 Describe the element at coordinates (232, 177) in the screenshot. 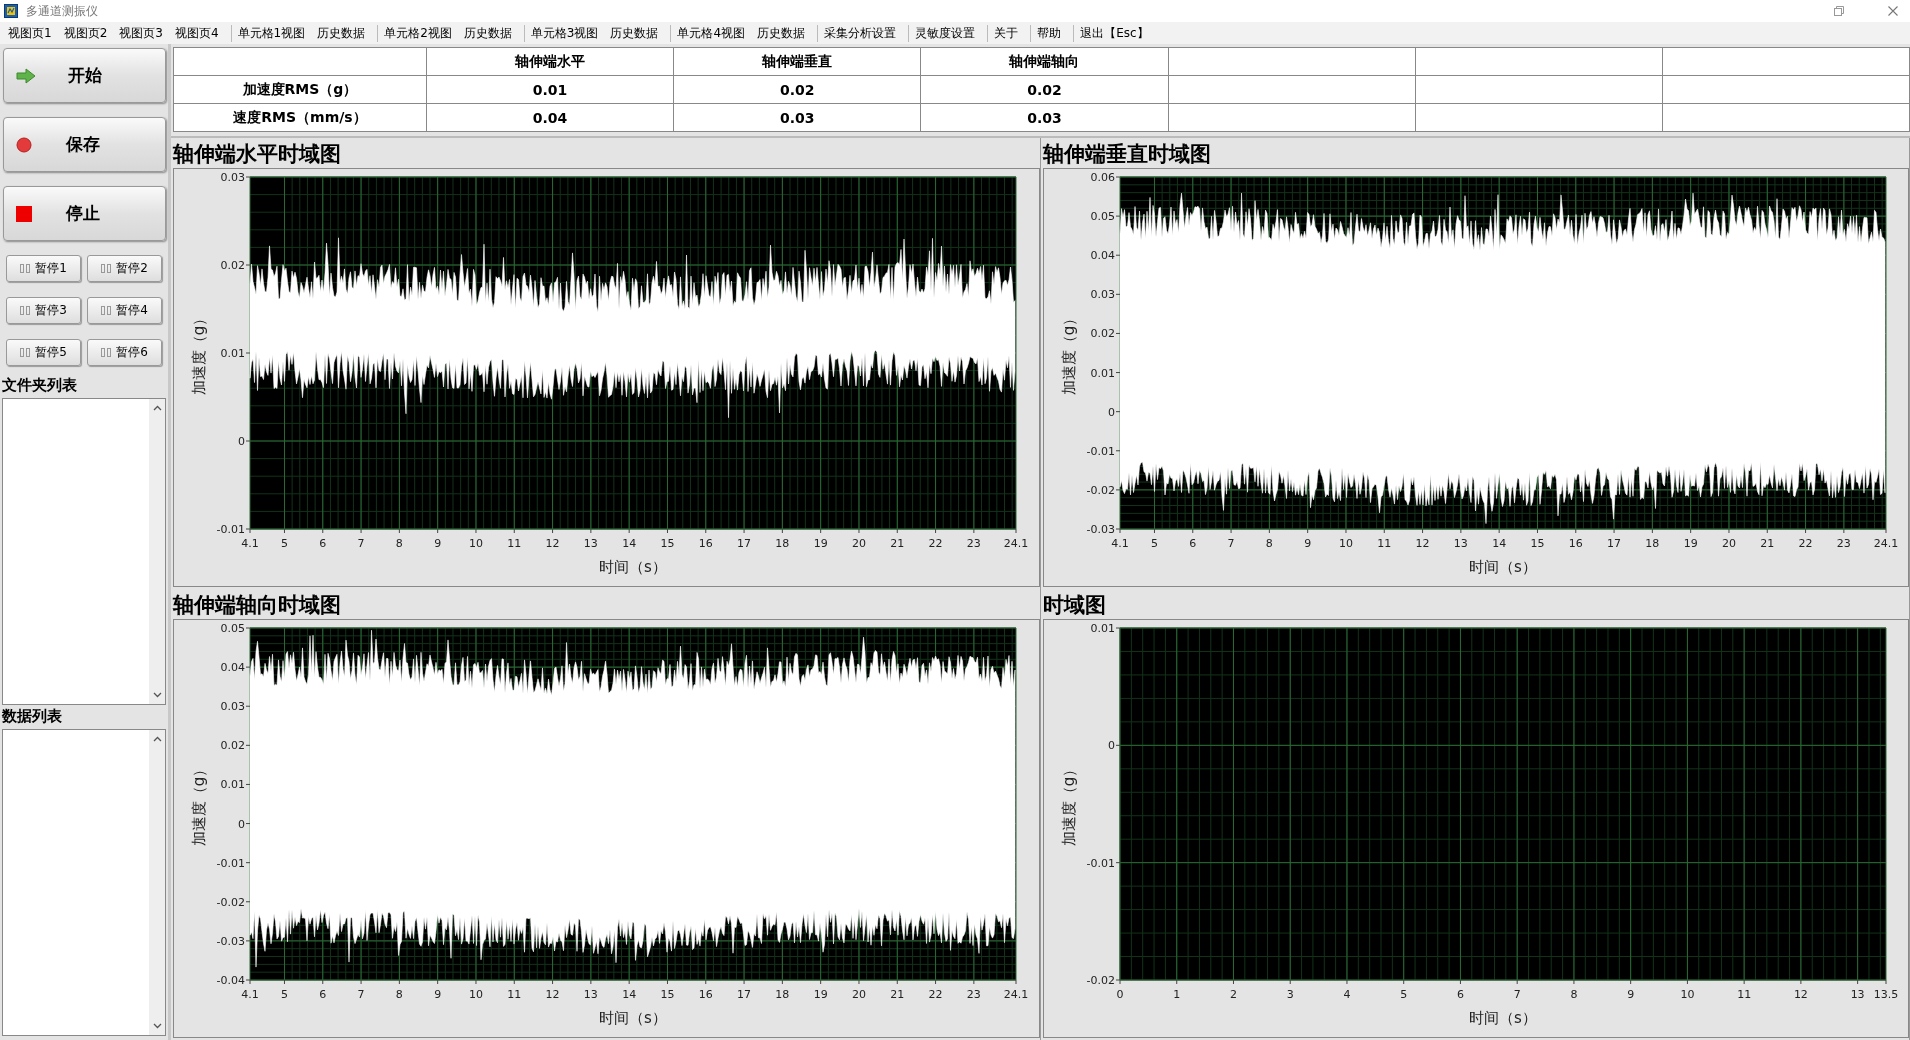

I see `y-tick-label: 0.03` at that location.